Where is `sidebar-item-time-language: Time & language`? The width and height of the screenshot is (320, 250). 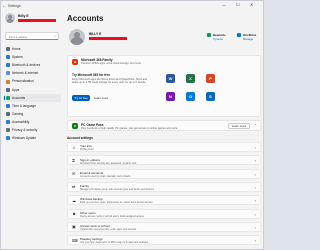
sidebar-item-time-language: Time & language is located at coordinates (32, 106).